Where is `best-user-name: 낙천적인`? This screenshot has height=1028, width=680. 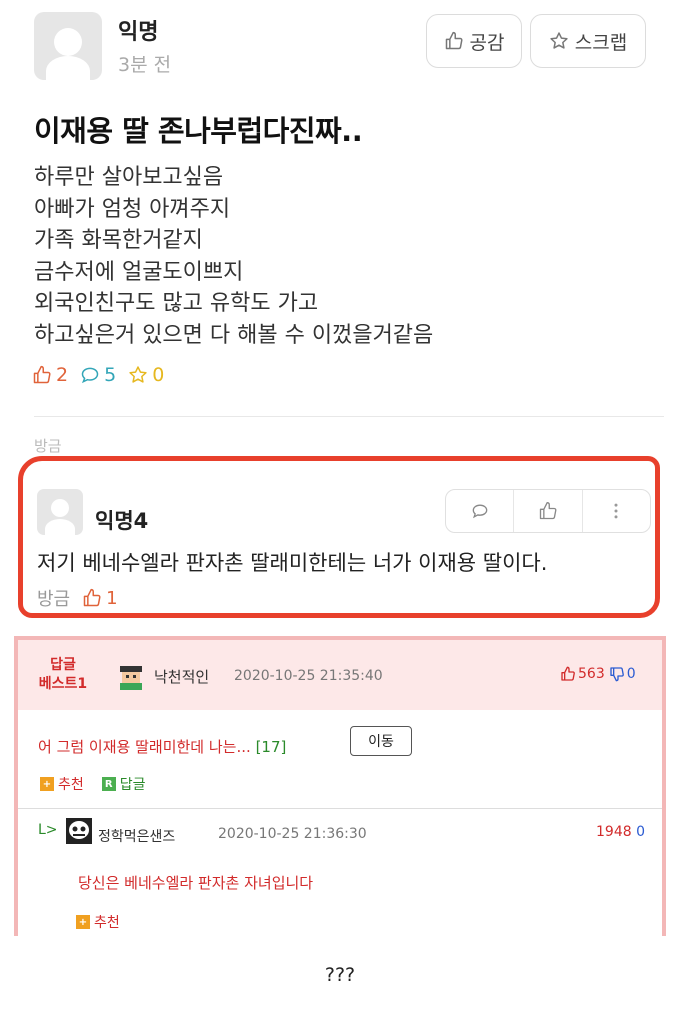 best-user-name: 낙천적인 is located at coordinates (181, 676).